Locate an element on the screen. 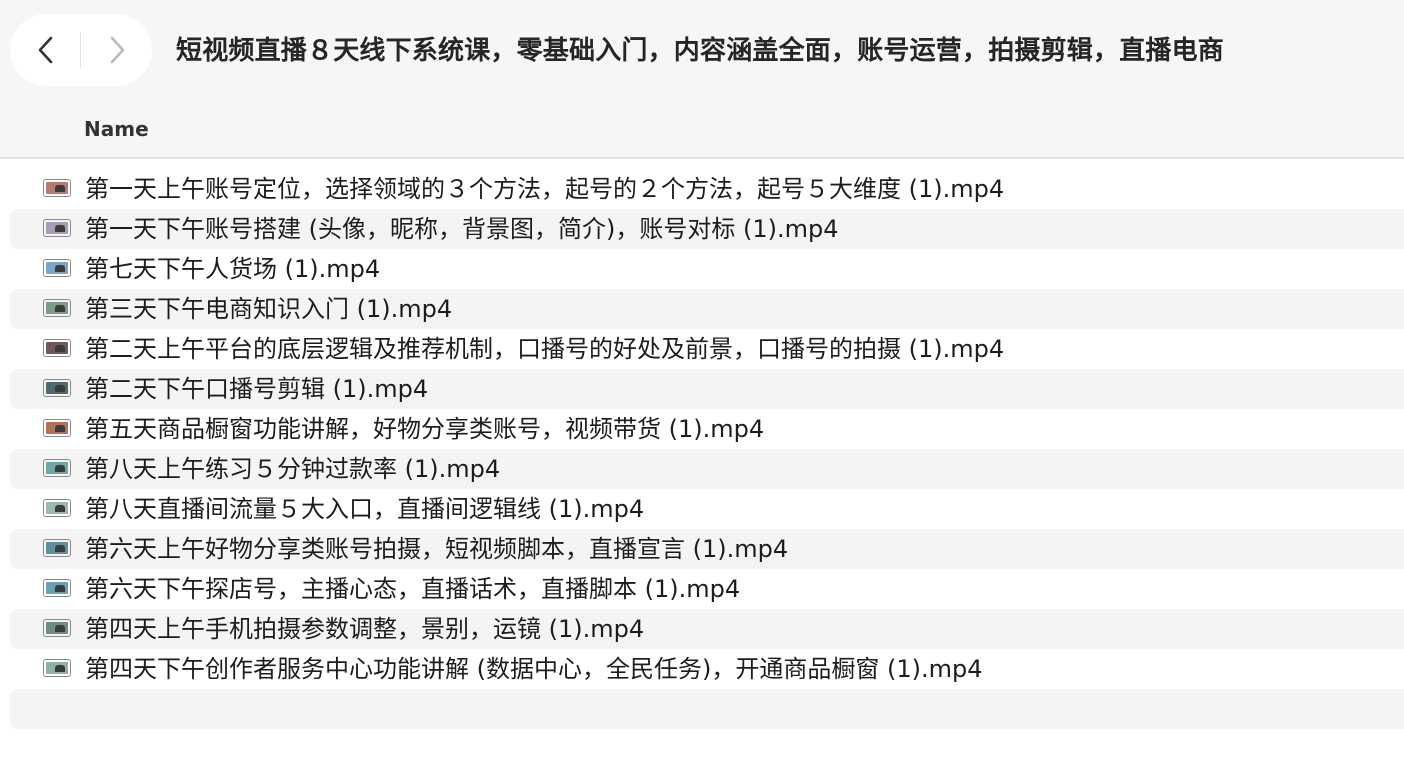  forward-button is located at coordinates (116, 50).